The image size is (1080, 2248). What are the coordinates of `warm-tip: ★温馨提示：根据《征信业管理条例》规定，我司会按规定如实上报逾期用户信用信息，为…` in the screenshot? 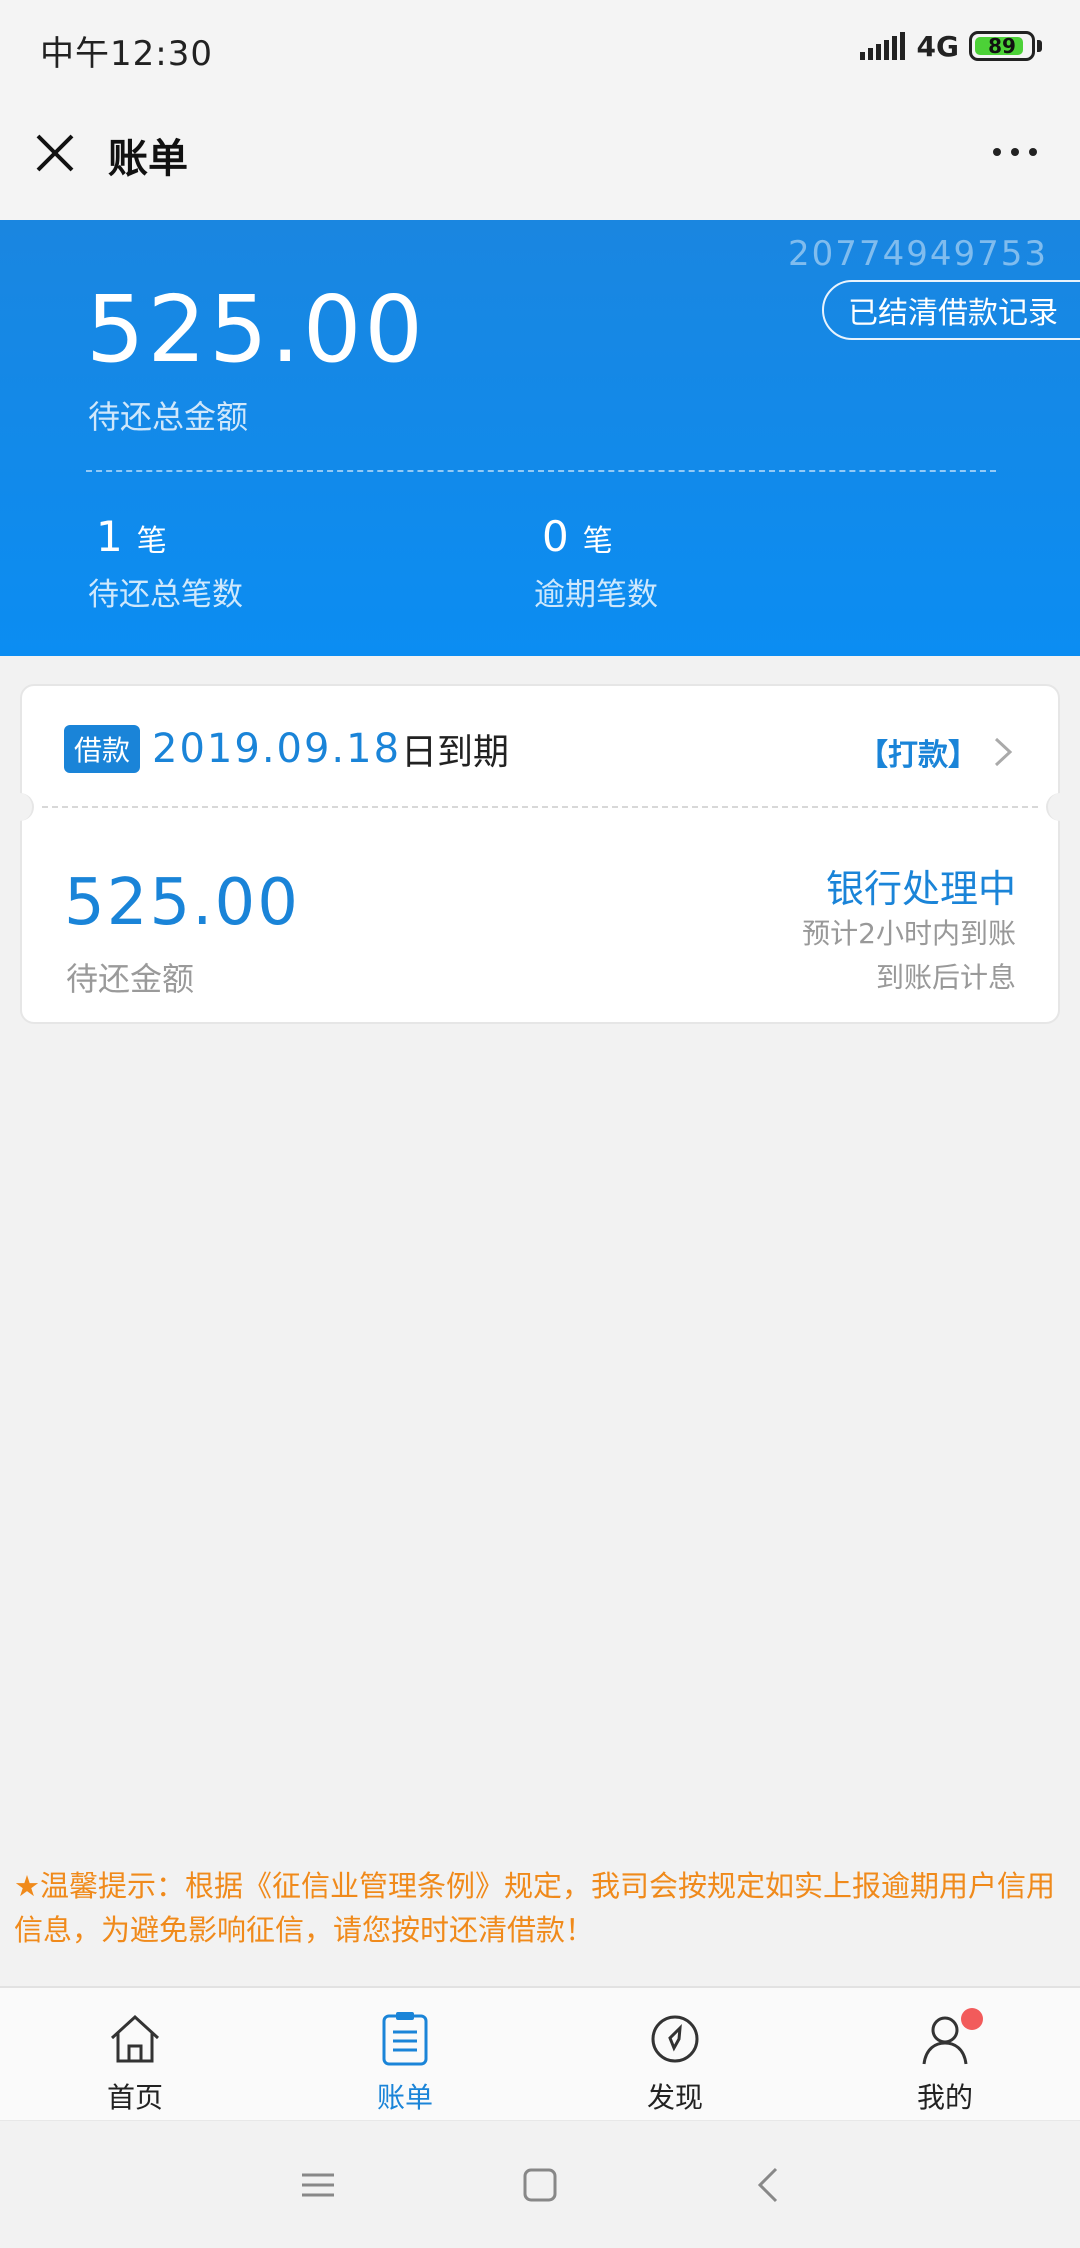 It's located at (534, 1908).